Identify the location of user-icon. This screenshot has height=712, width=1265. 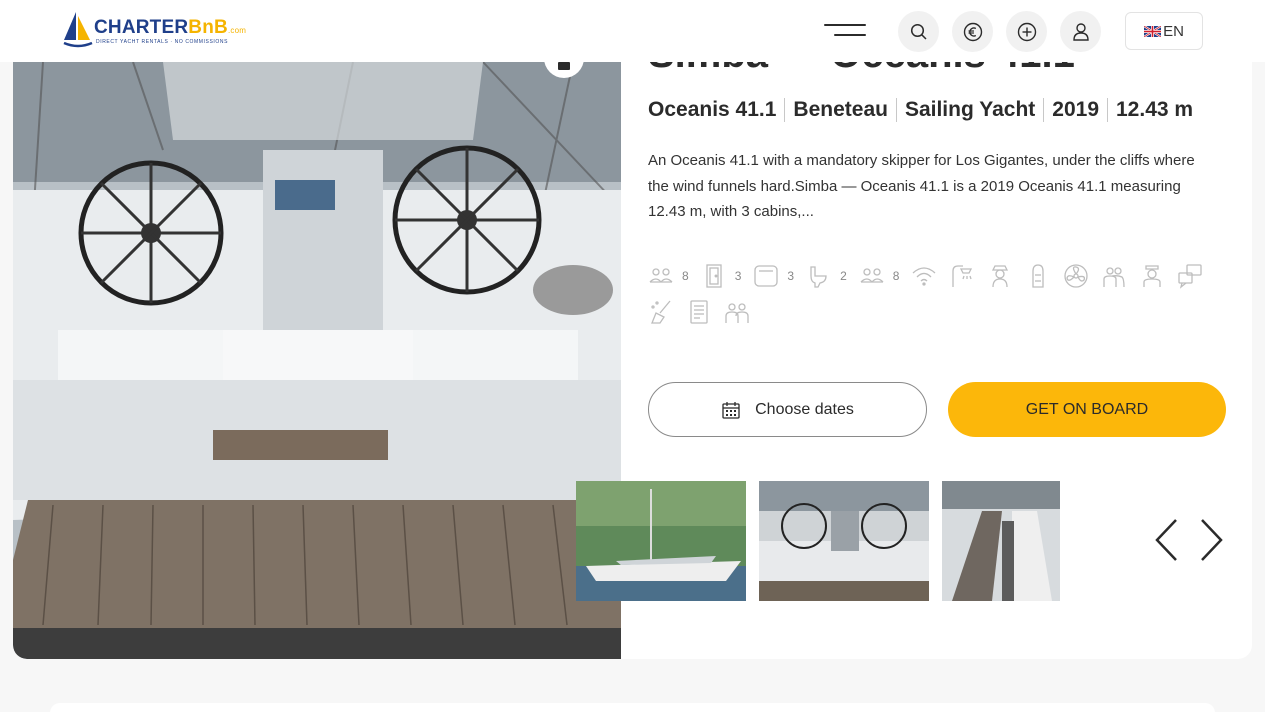
(1080, 31).